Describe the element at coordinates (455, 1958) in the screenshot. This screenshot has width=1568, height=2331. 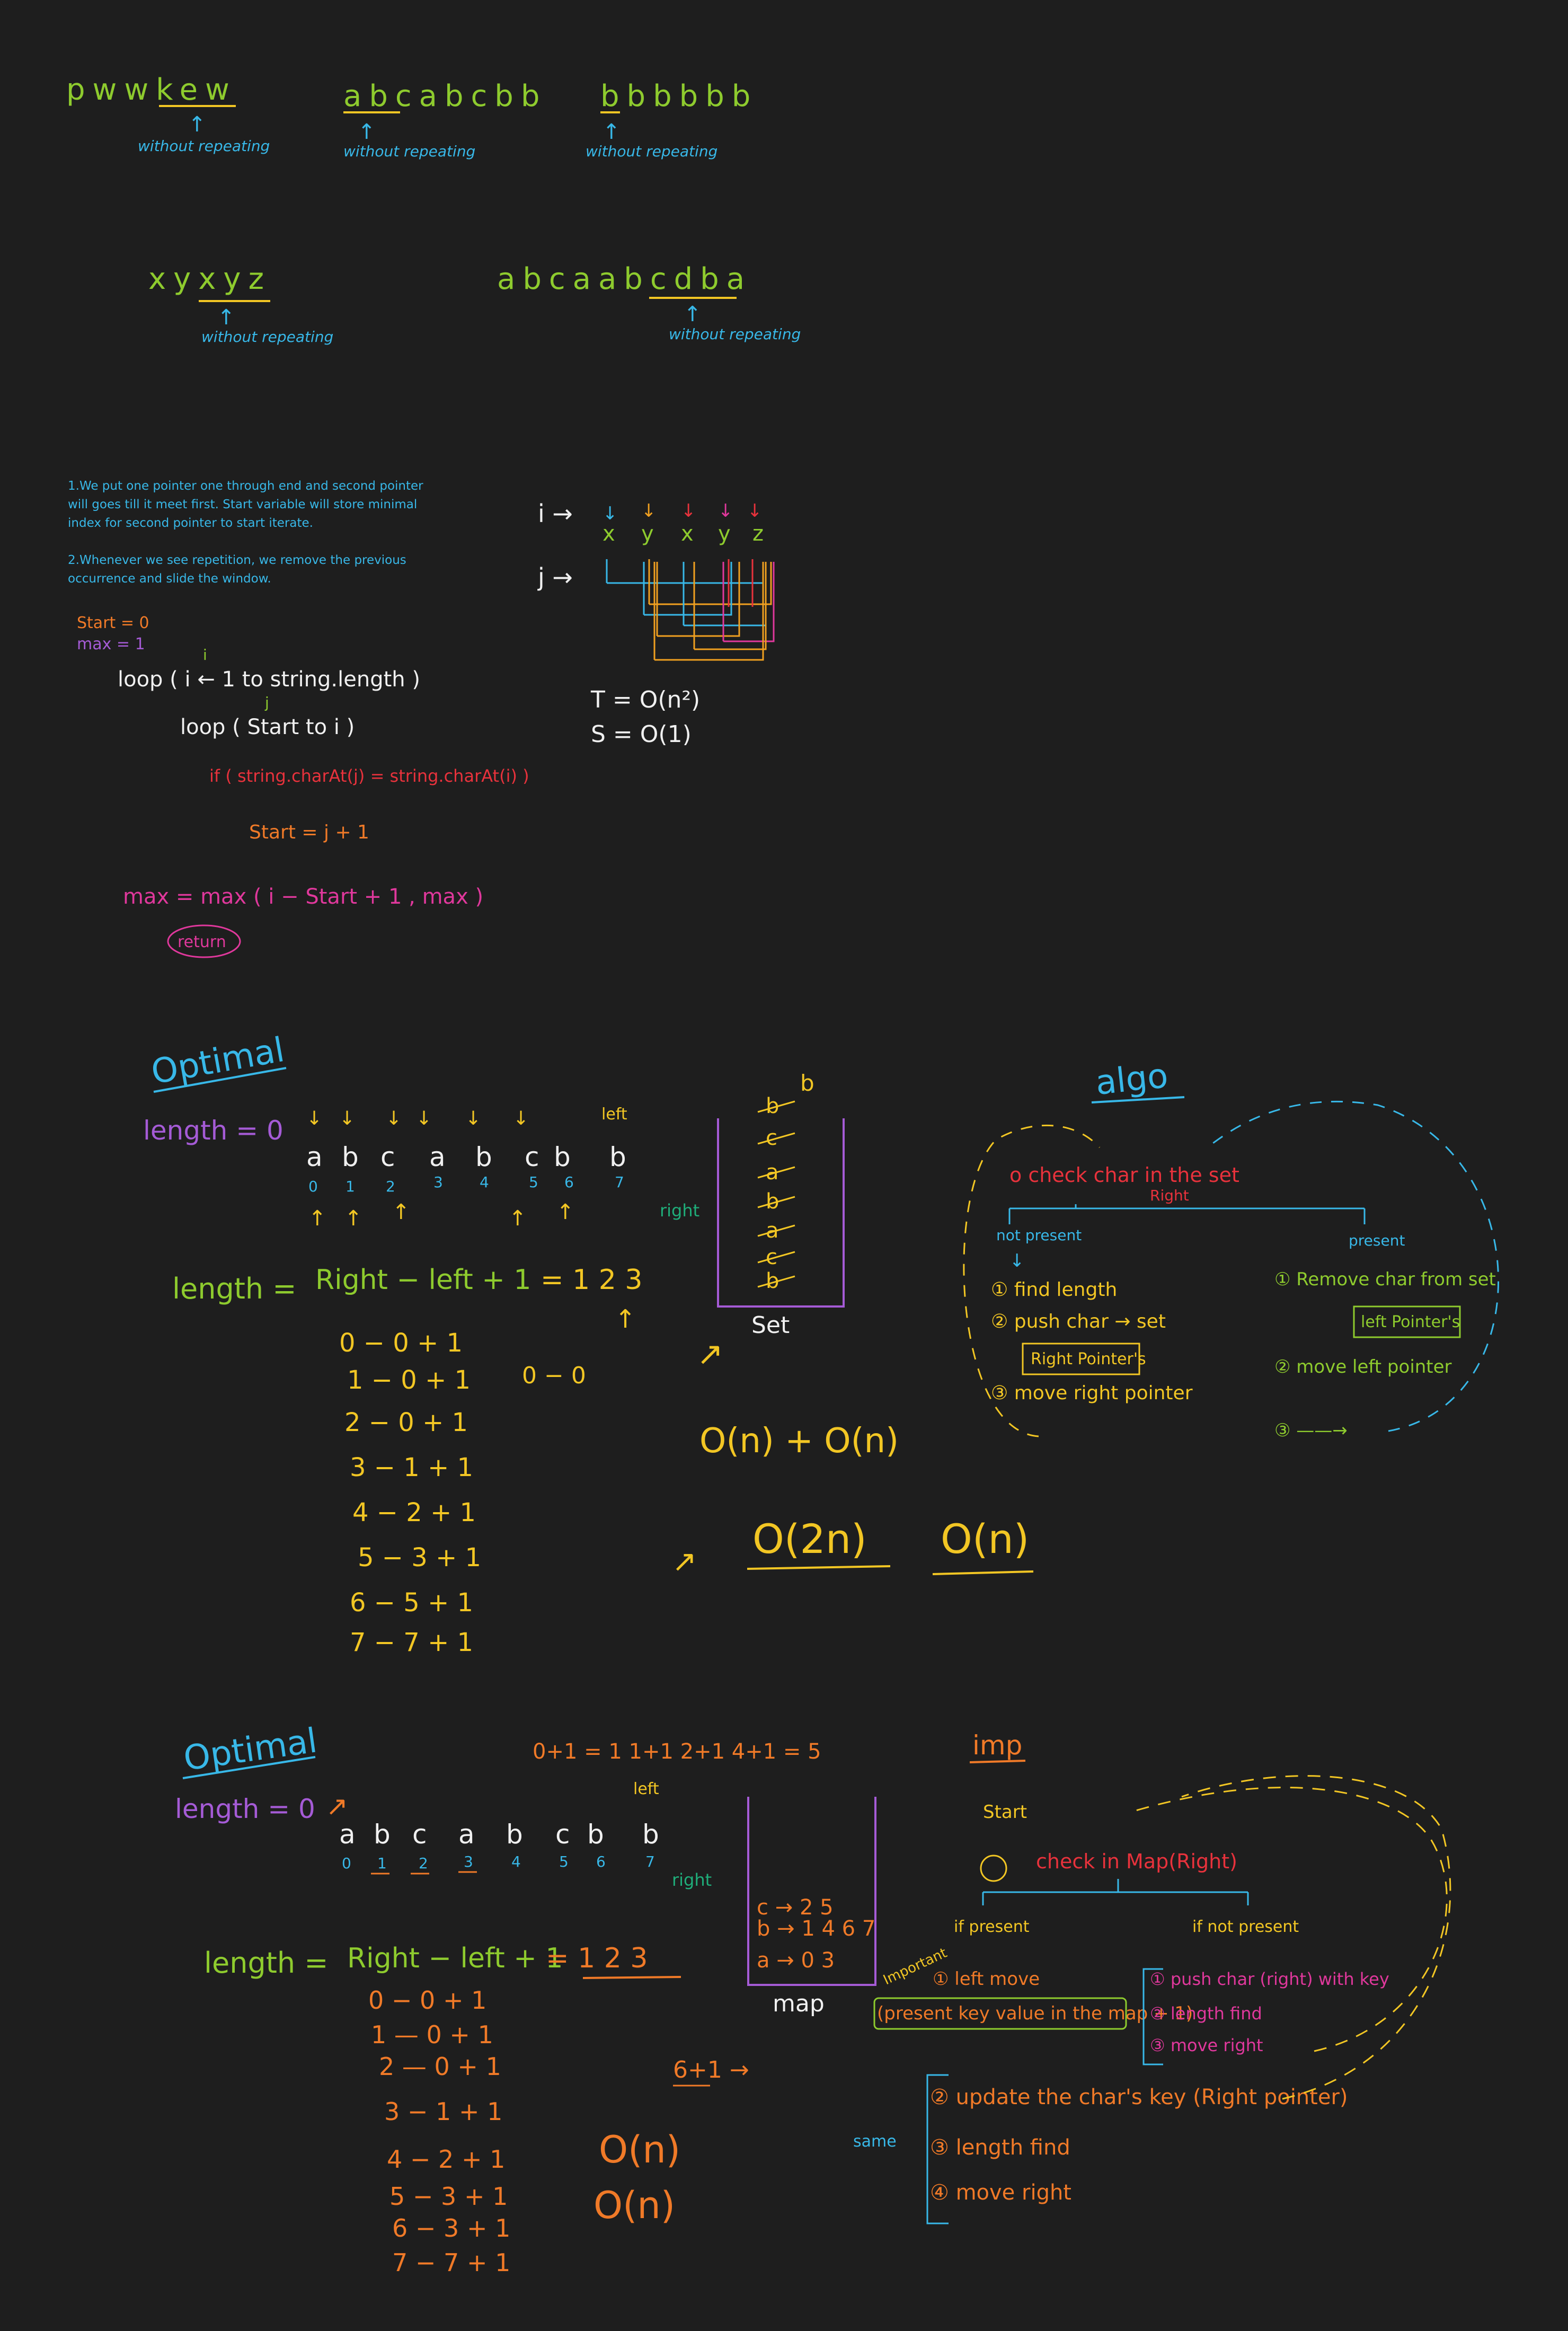
I see `formula: Right − left + 1` at that location.